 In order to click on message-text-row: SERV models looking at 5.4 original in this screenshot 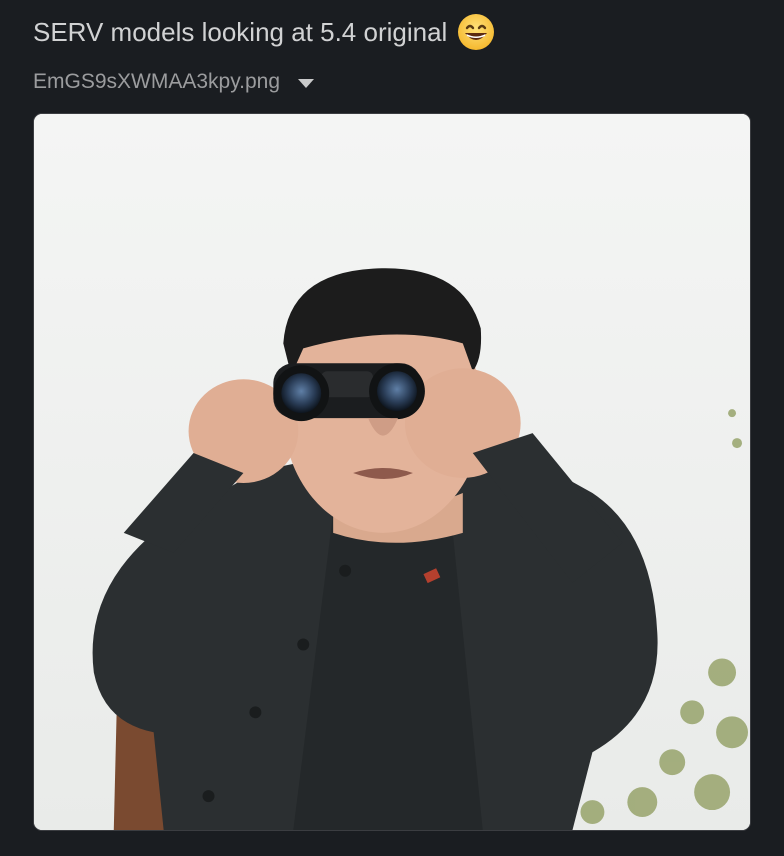, I will do `click(264, 32)`.